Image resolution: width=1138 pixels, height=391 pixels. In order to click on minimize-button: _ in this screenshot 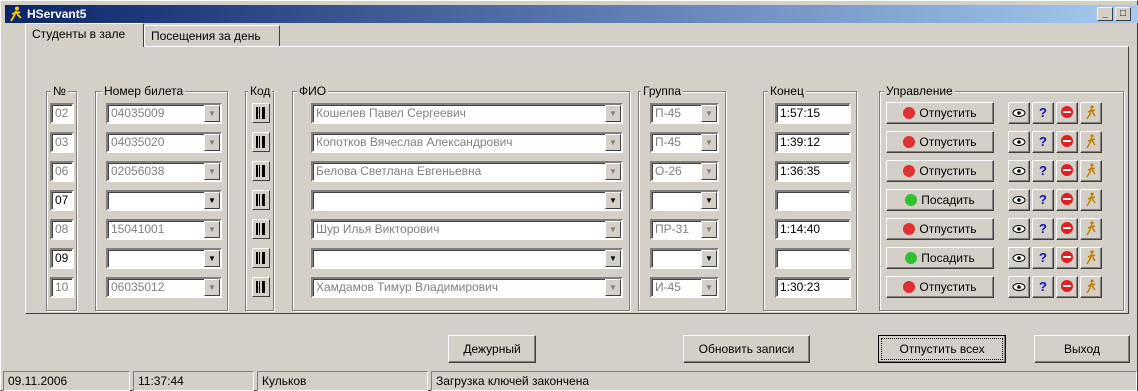, I will do `click(1105, 14)`.